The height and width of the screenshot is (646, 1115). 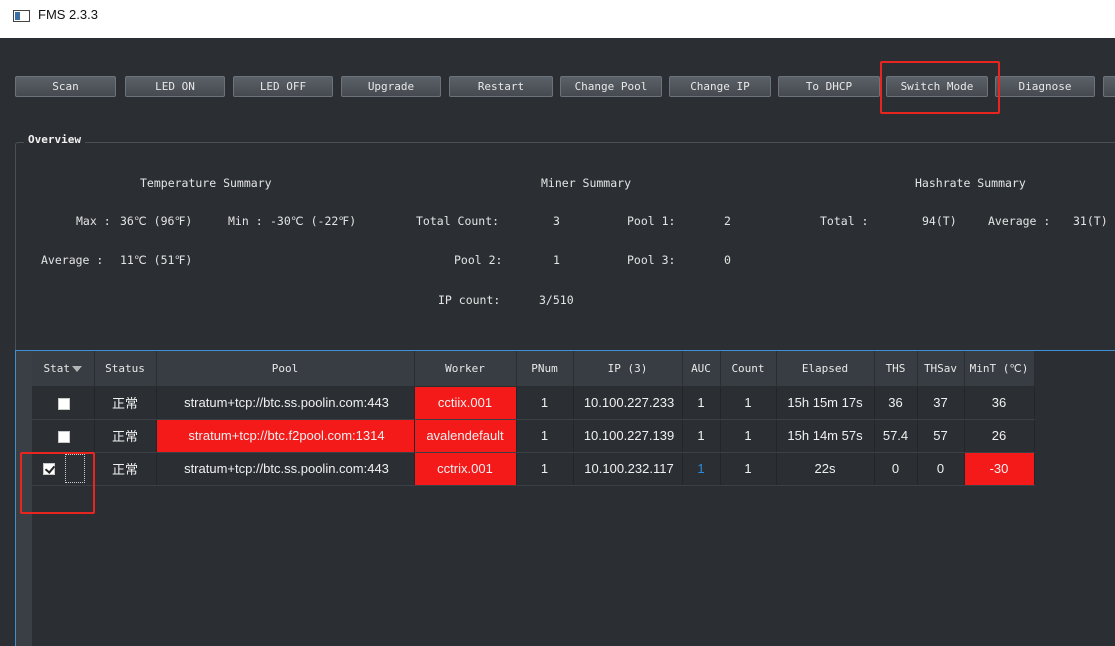 What do you see at coordinates (21, 16) in the screenshot?
I see `app-window-icon` at bounding box center [21, 16].